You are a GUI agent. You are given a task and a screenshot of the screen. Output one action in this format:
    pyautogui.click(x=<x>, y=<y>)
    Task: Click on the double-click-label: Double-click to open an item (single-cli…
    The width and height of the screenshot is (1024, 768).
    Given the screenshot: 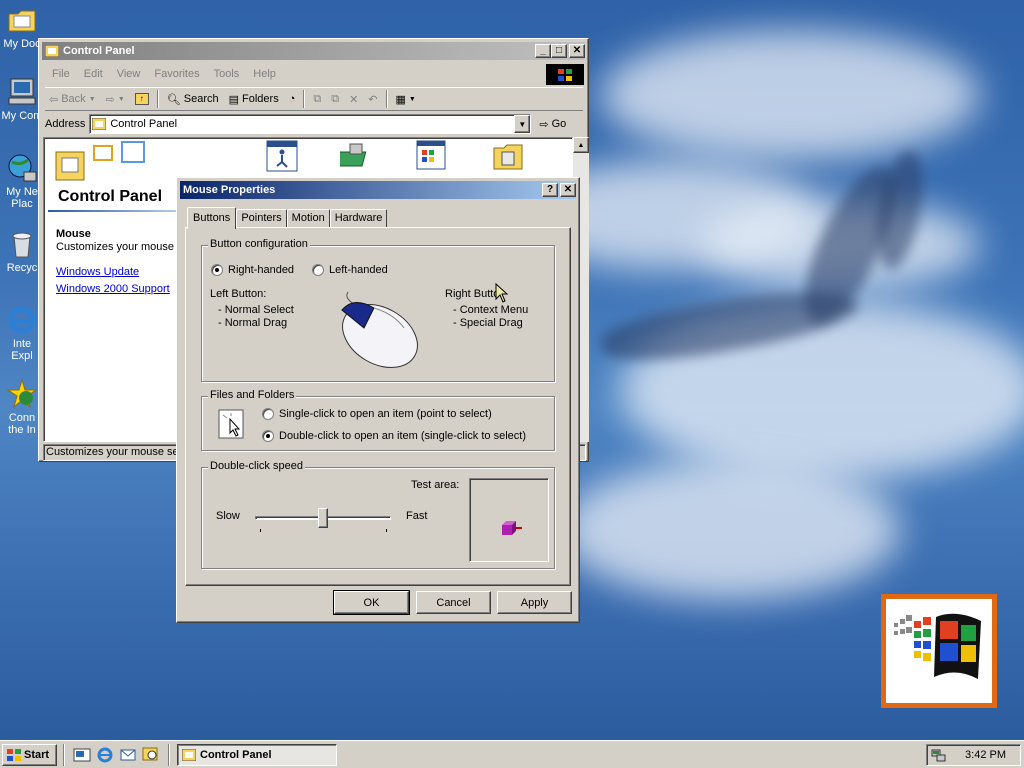 What is the action you would take?
    pyautogui.click(x=402, y=436)
    